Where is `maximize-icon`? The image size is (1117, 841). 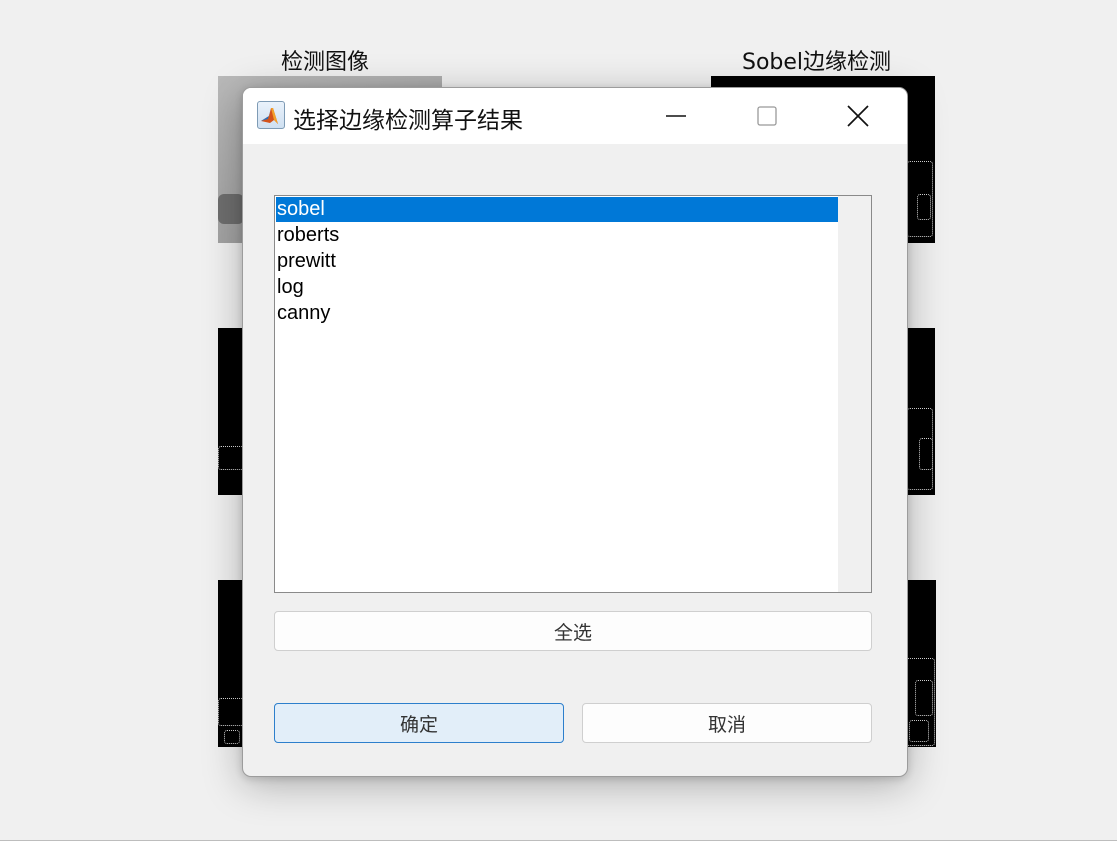
maximize-icon is located at coordinates (767, 116).